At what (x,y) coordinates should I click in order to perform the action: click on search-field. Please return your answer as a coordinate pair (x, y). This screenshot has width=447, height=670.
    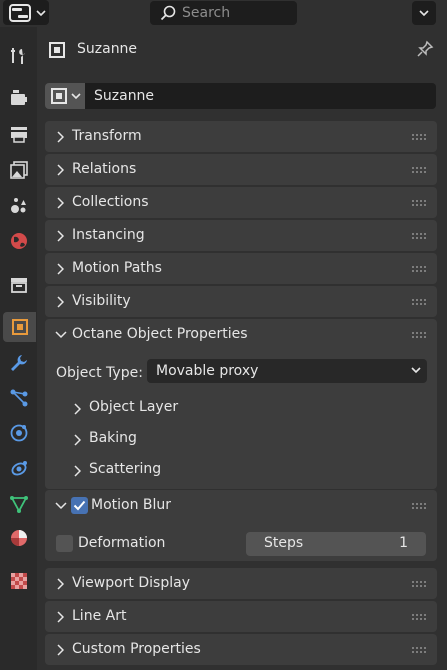
    Looking at the image, I should click on (223, 13).